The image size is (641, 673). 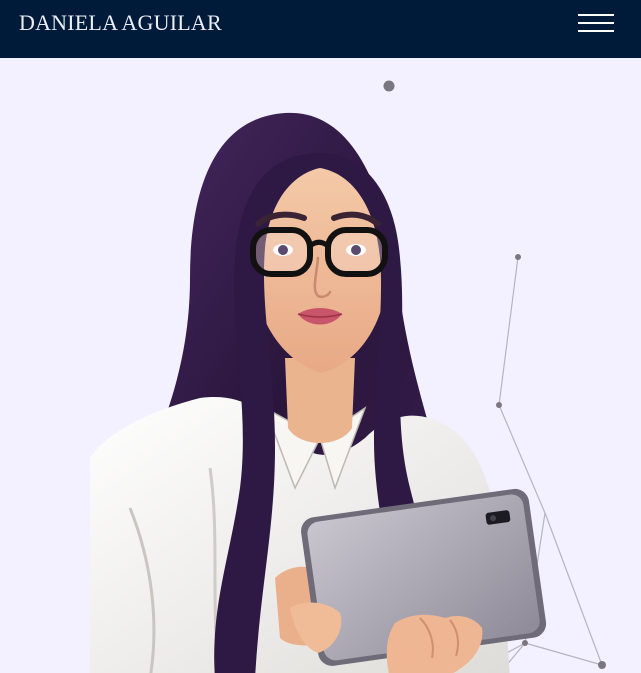 What do you see at coordinates (120, 23) in the screenshot?
I see `brand-name: DANIELA AGUILAR` at bounding box center [120, 23].